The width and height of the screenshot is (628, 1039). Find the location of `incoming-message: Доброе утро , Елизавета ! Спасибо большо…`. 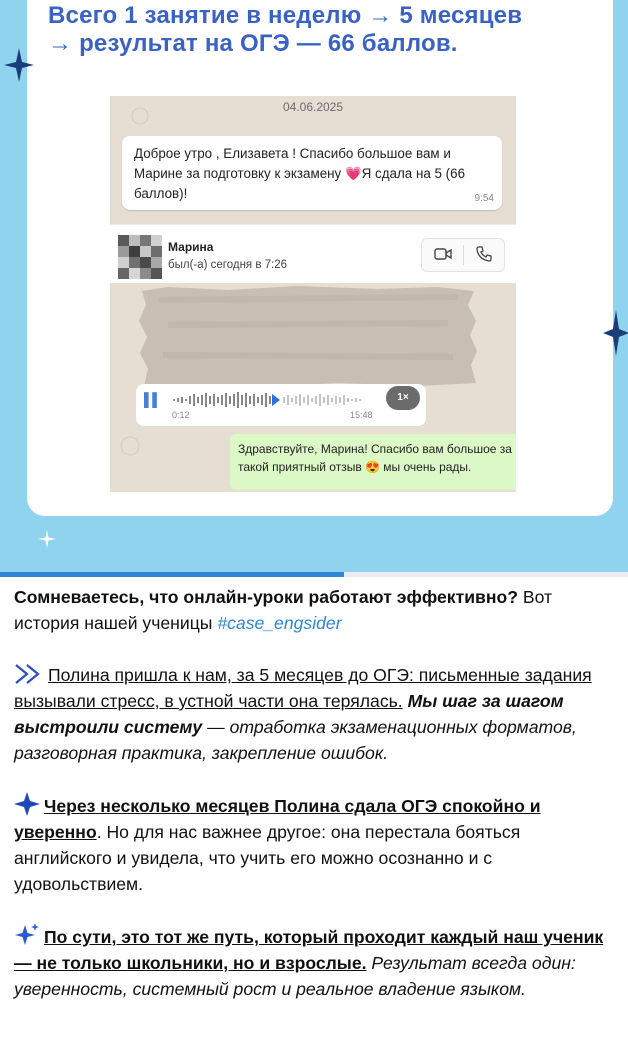

incoming-message: Доброе утро , Елизавета ! Спасибо большо… is located at coordinates (312, 173).